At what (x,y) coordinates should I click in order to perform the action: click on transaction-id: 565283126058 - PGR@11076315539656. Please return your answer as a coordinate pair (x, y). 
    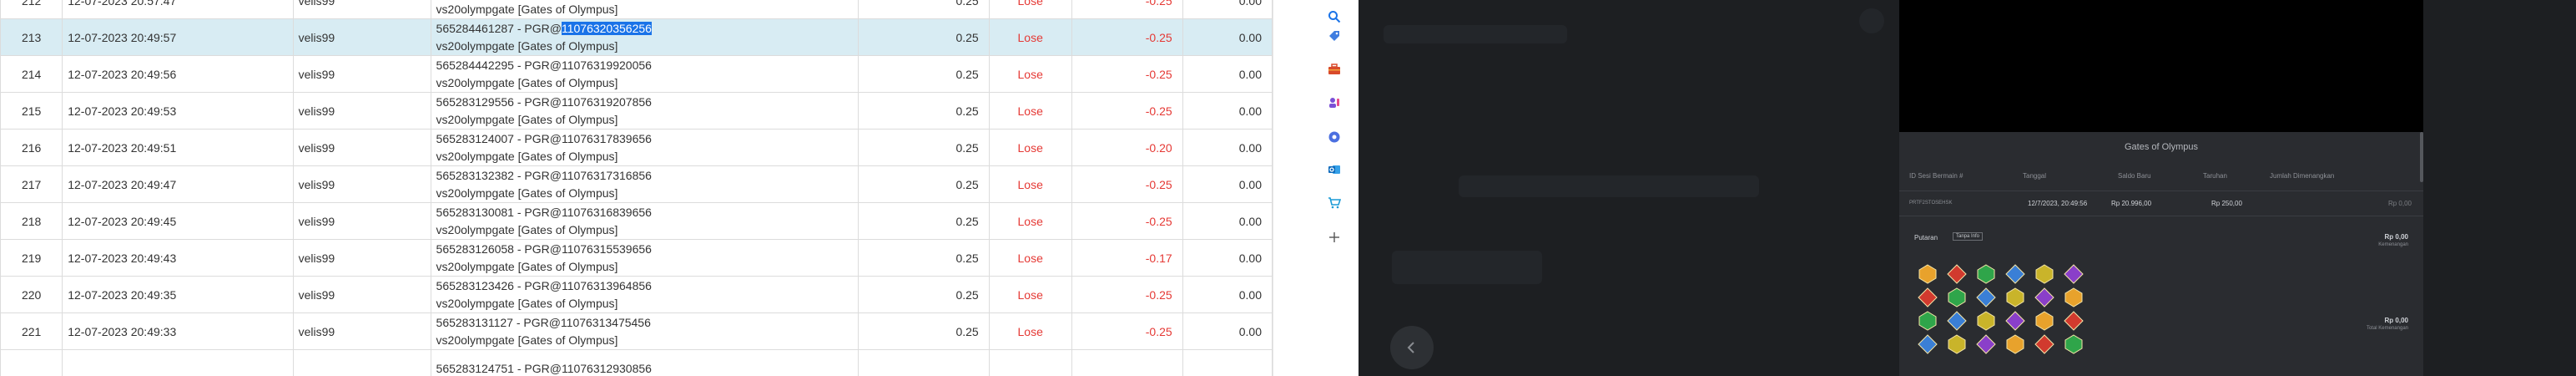
    Looking at the image, I should click on (544, 249).